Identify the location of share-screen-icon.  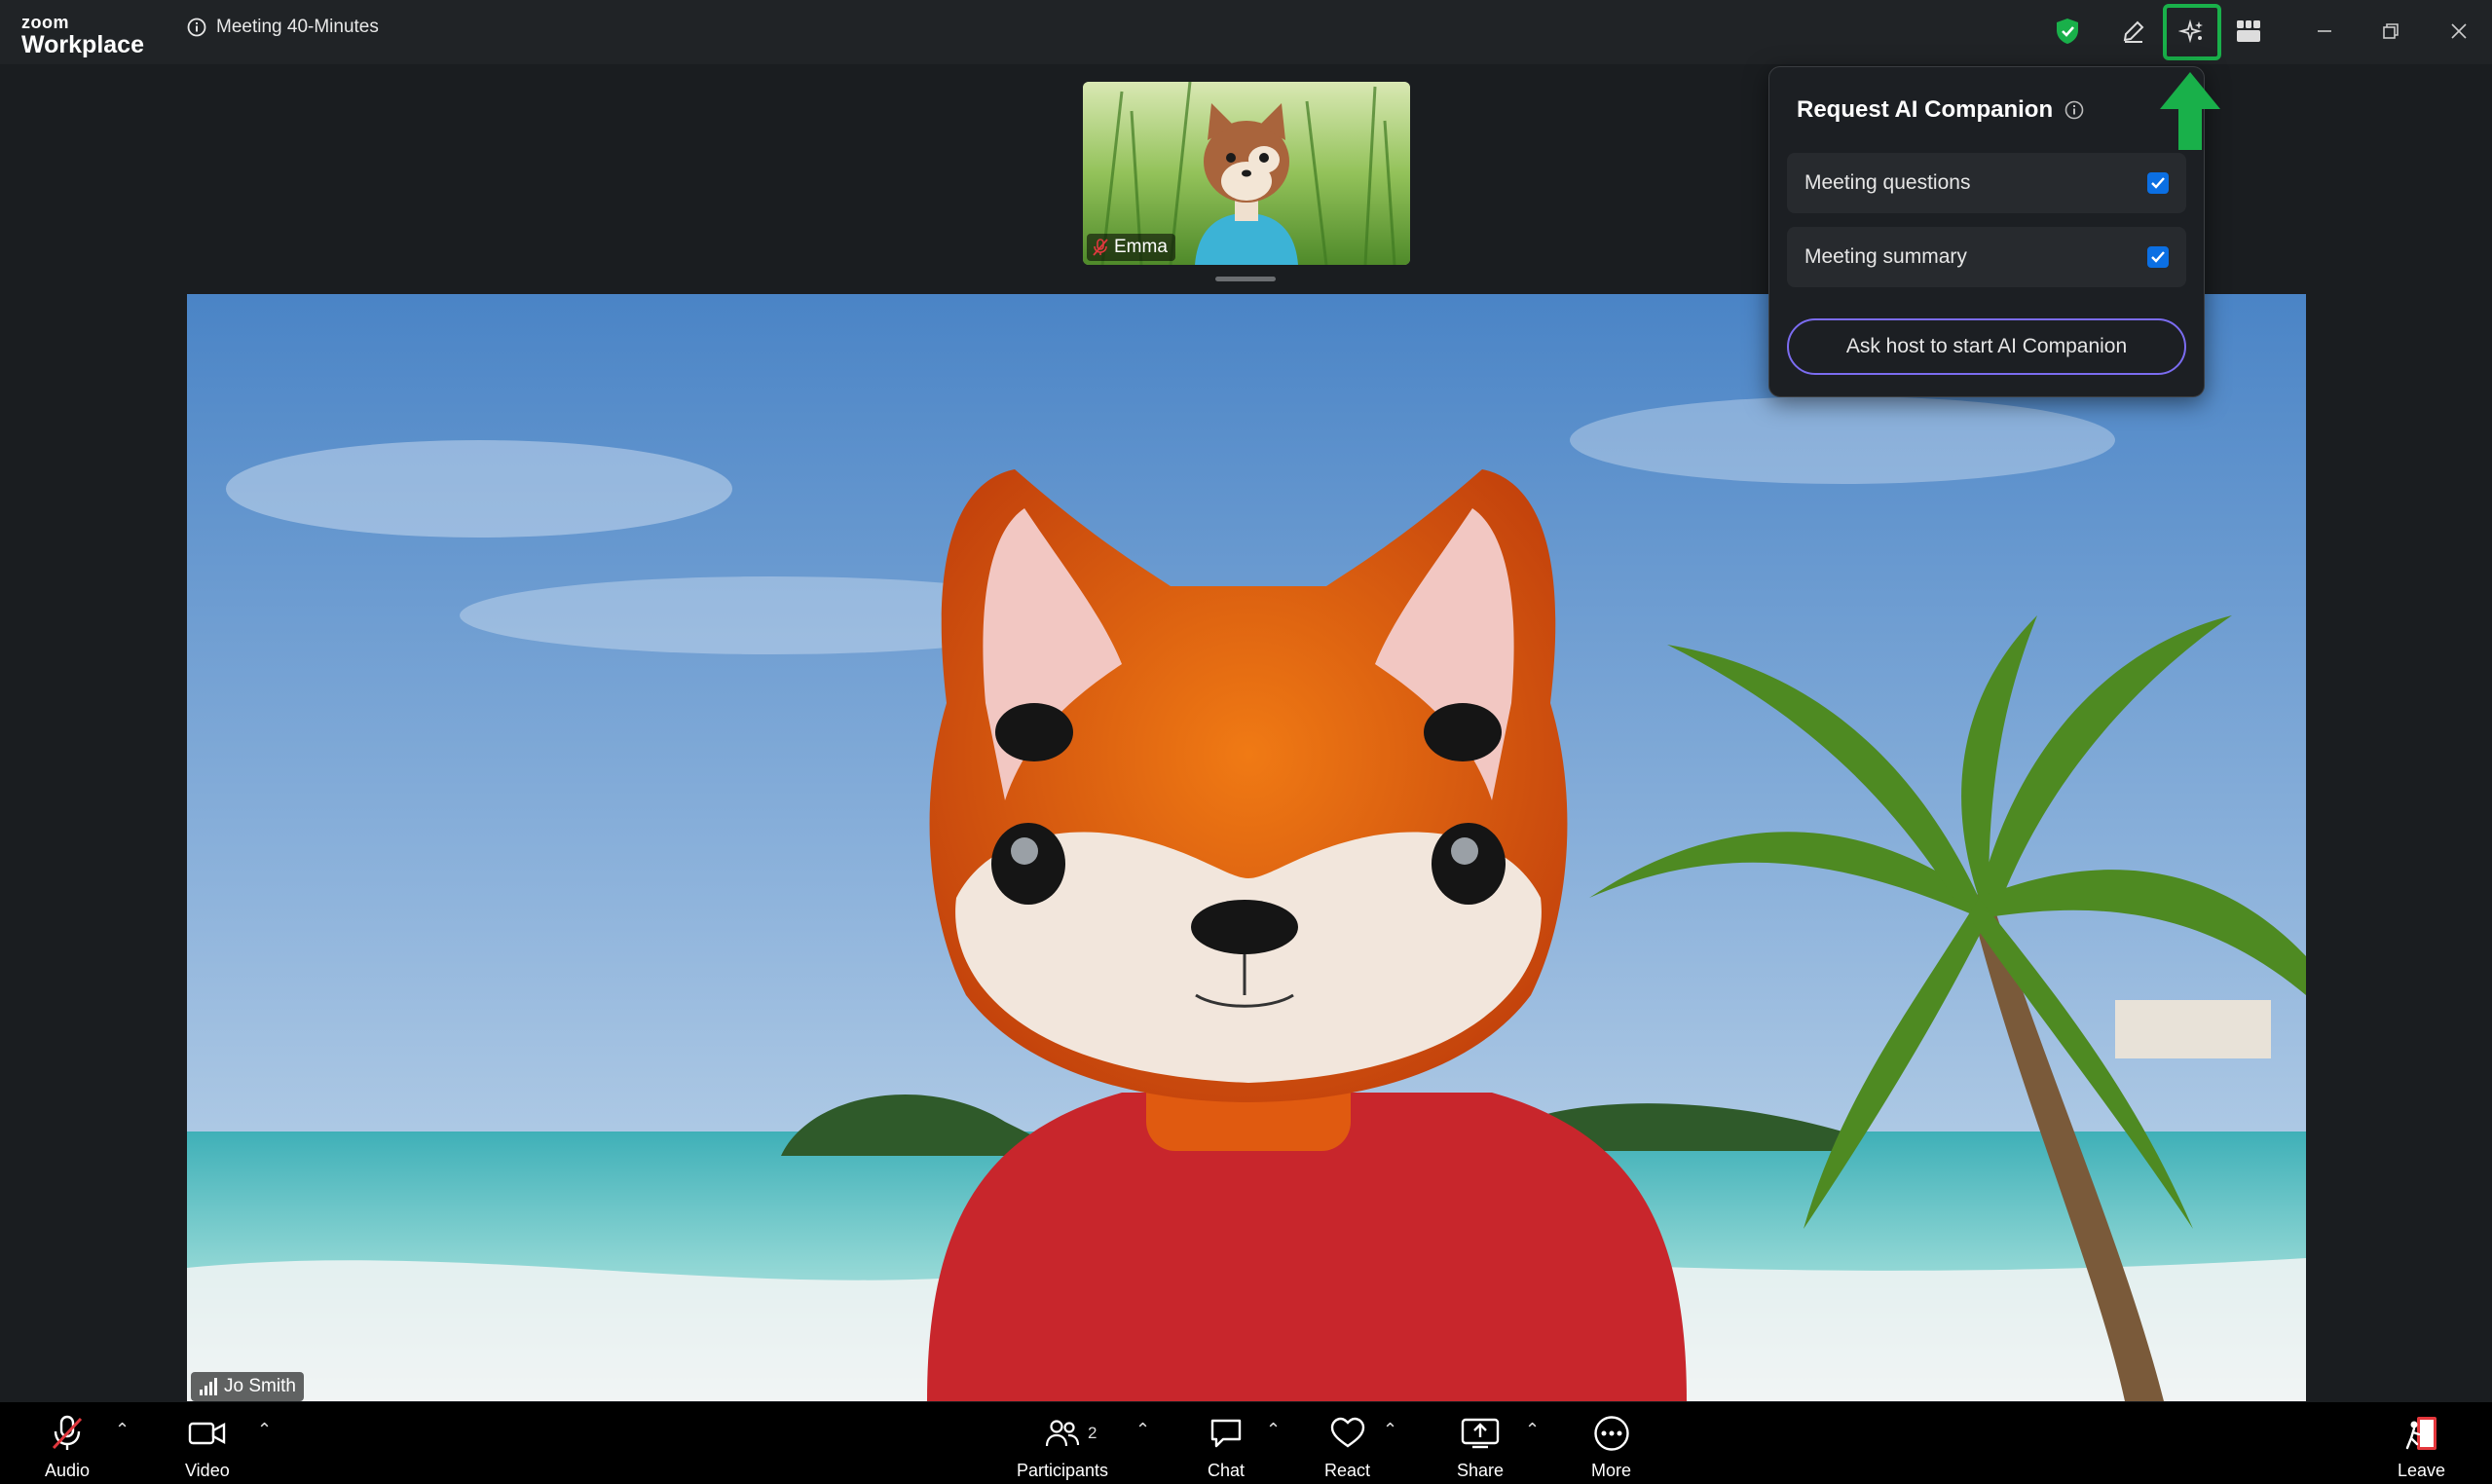
(1480, 1433).